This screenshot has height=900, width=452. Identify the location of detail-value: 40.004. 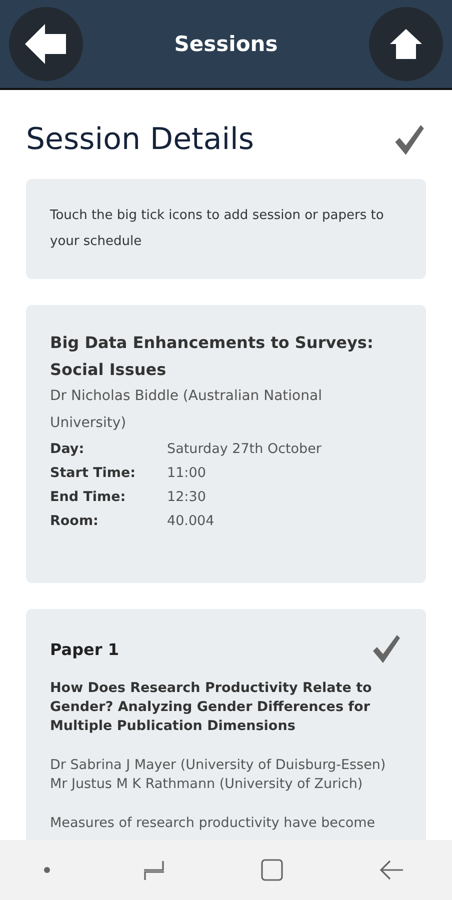
(191, 521).